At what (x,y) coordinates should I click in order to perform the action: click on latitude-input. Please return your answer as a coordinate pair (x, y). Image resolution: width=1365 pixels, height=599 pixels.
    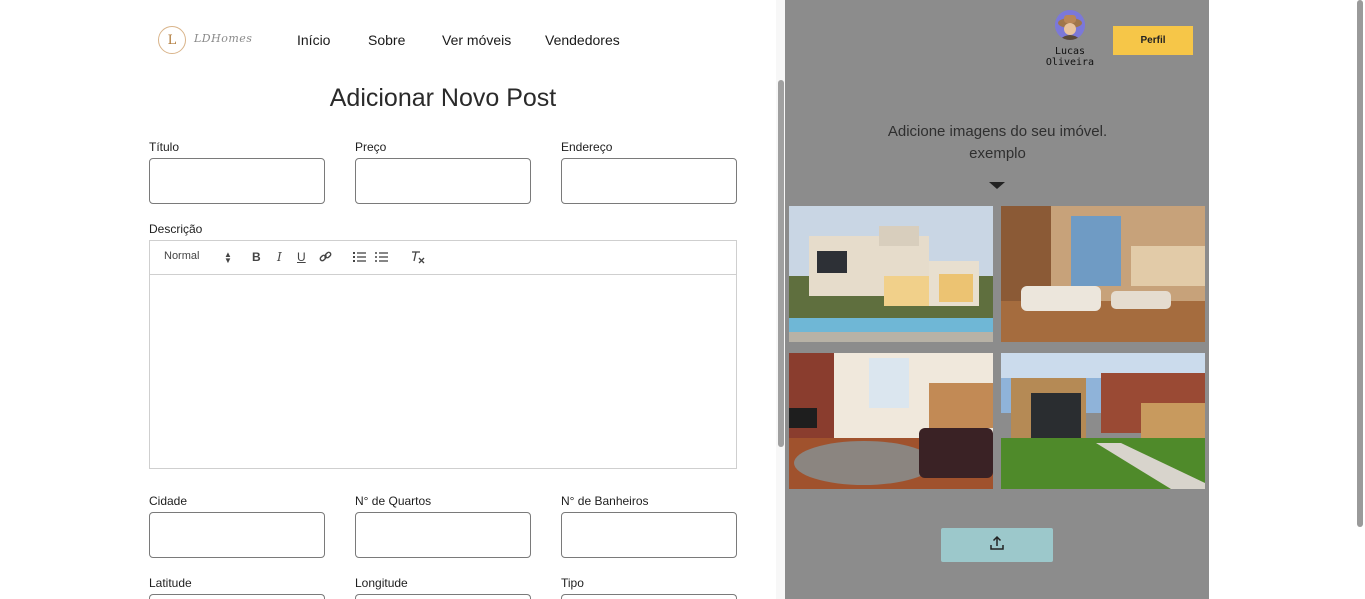
    Looking at the image, I should click on (237, 596).